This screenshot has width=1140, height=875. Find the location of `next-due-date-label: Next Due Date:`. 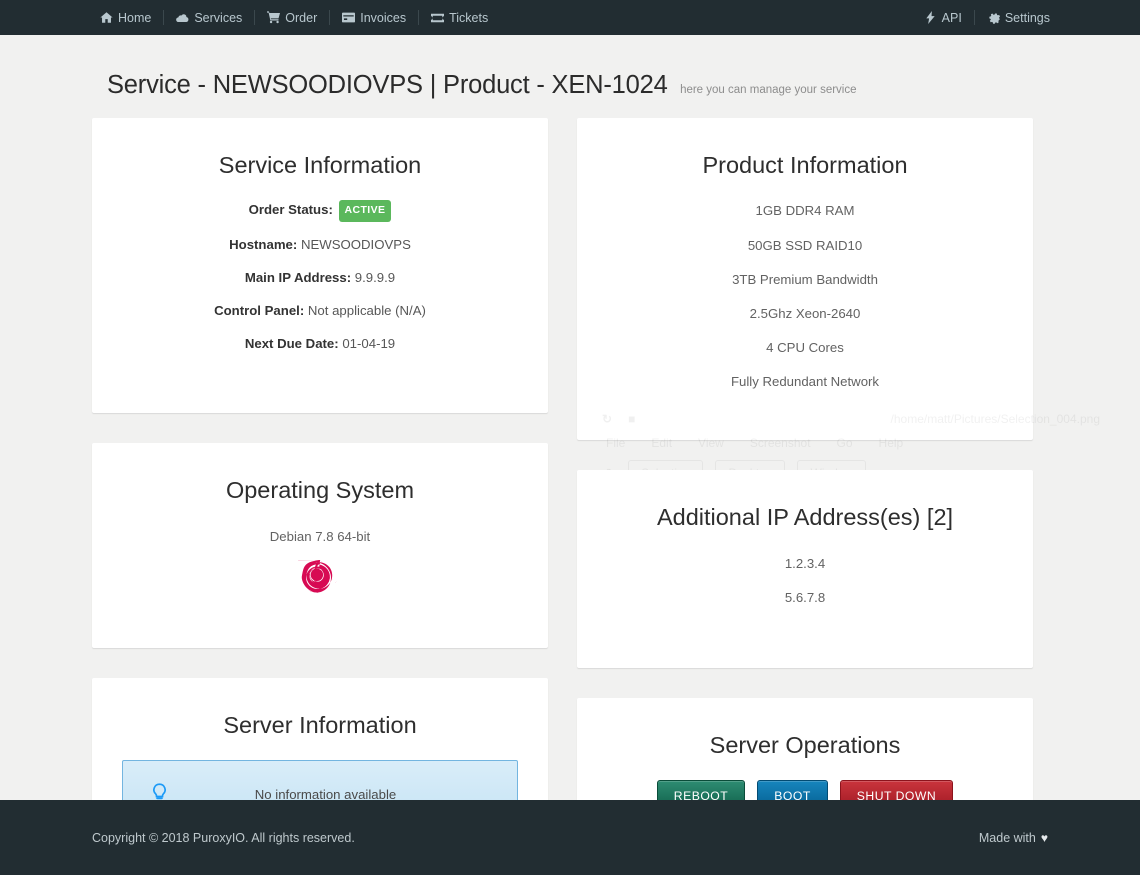

next-due-date-label: Next Due Date: is located at coordinates (291, 343).